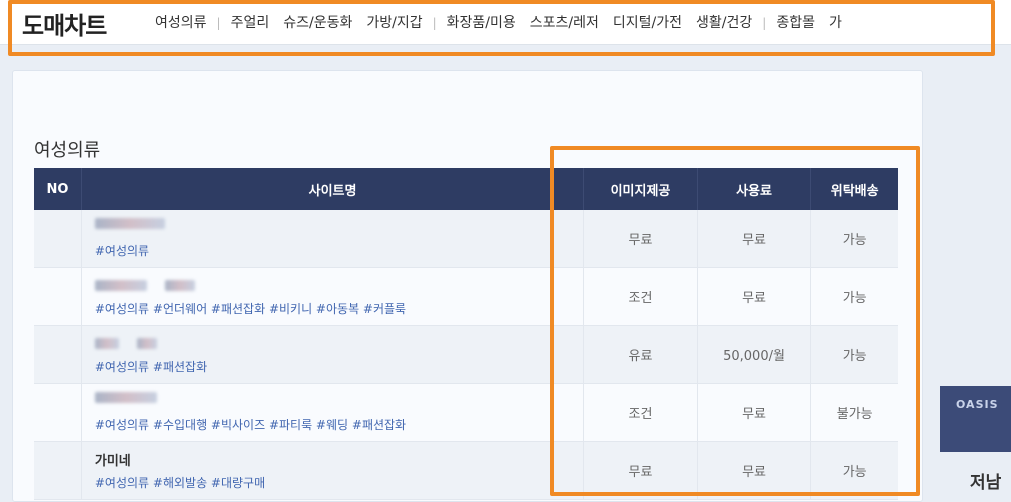 The height and width of the screenshot is (502, 1011). Describe the element at coordinates (975, 444) in the screenshot. I see `side-advert: OASIS 저남` at that location.